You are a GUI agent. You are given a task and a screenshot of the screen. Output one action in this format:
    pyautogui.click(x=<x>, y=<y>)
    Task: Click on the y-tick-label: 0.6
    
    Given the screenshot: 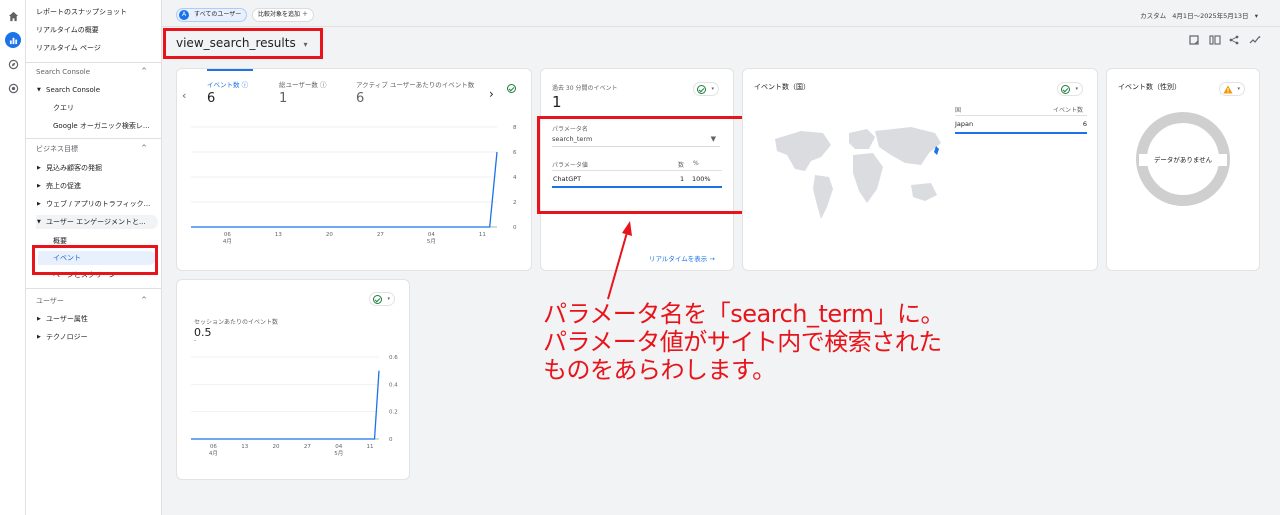 What is the action you would take?
    pyautogui.click(x=393, y=358)
    